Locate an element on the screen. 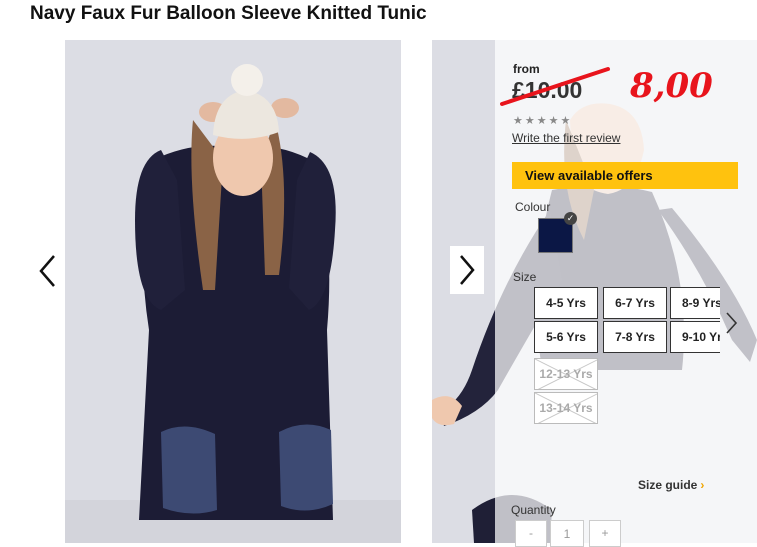  size-option-label: 13-14 Yrs is located at coordinates (566, 408).